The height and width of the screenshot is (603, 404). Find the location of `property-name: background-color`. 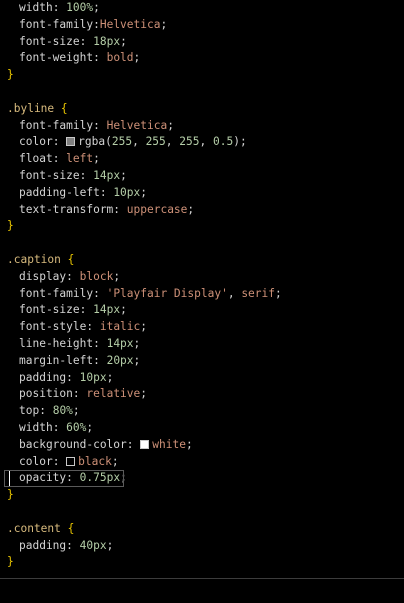

property-name: background-color is located at coordinates (73, 444).